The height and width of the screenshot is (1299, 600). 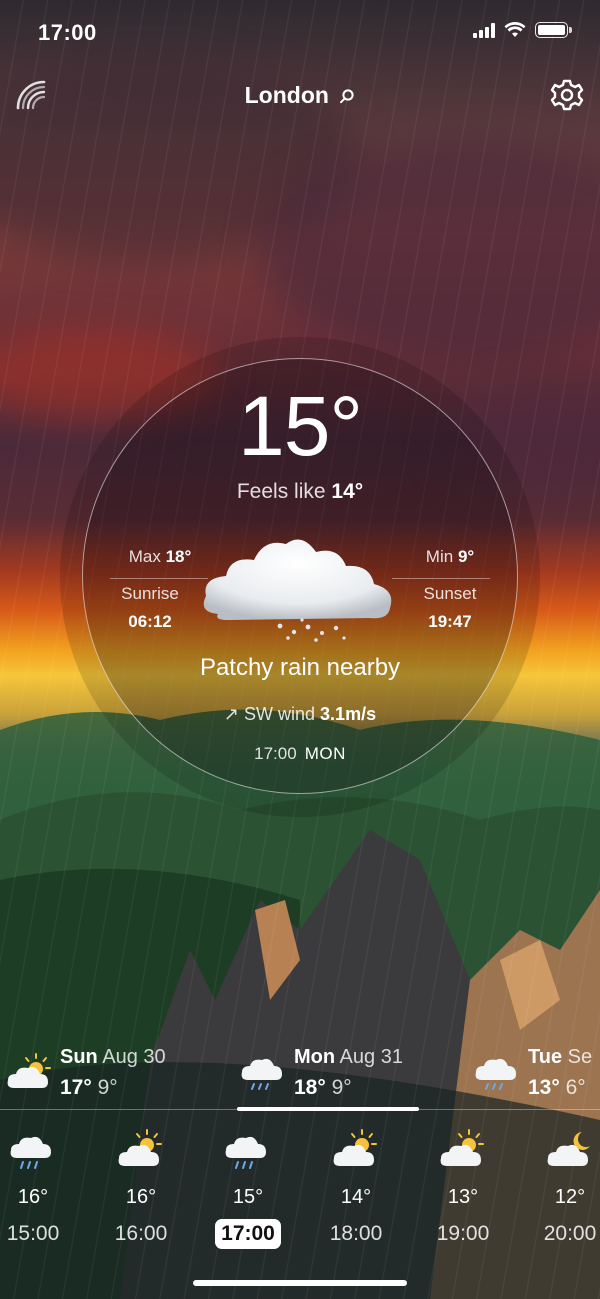 I want to click on current-temperature: 15°, so click(x=300, y=426).